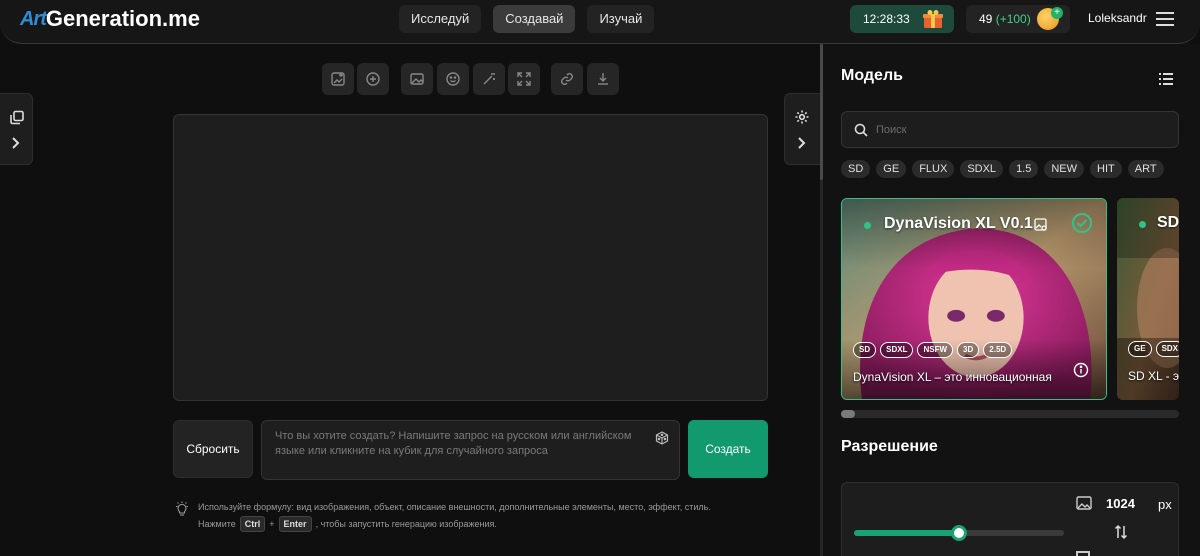 This screenshot has width=1200, height=556. What do you see at coordinates (1024, 169) in the screenshot?
I see `filter-15: 1.5` at bounding box center [1024, 169].